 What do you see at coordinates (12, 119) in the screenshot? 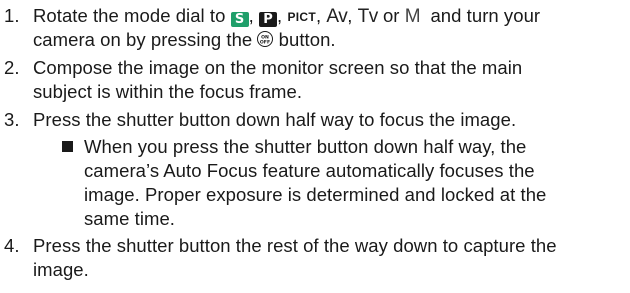
I see `step-3-number: 3.` at bounding box center [12, 119].